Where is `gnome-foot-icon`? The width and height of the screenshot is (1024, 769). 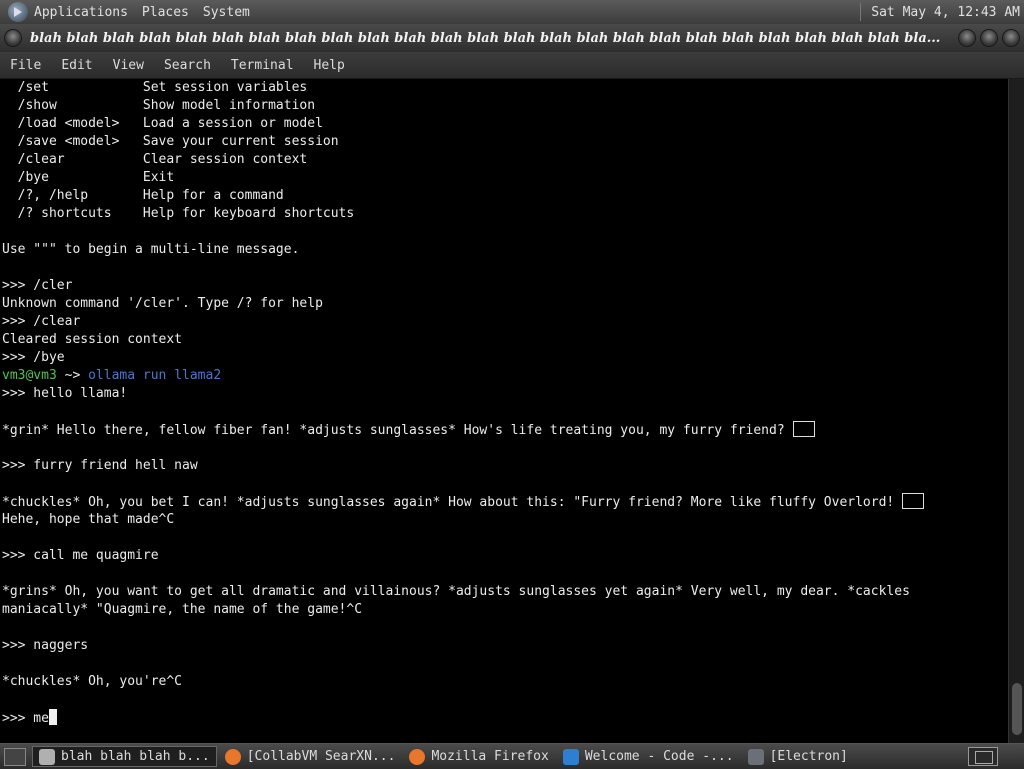 gnome-foot-icon is located at coordinates (18, 12).